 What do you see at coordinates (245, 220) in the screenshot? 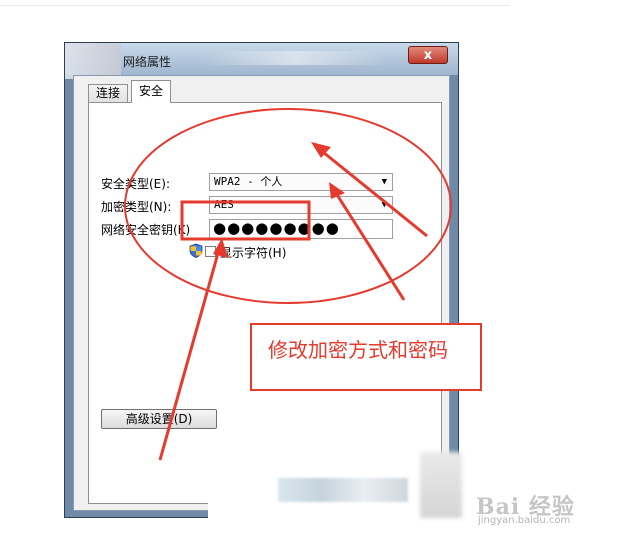
I see `show-characters-highlight` at bounding box center [245, 220].